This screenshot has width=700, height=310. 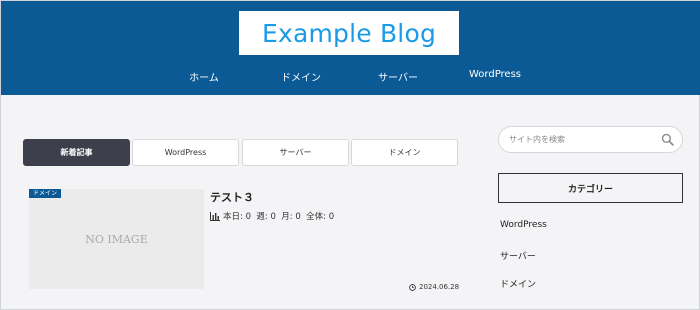 I want to click on search-icon, so click(x=667, y=139).